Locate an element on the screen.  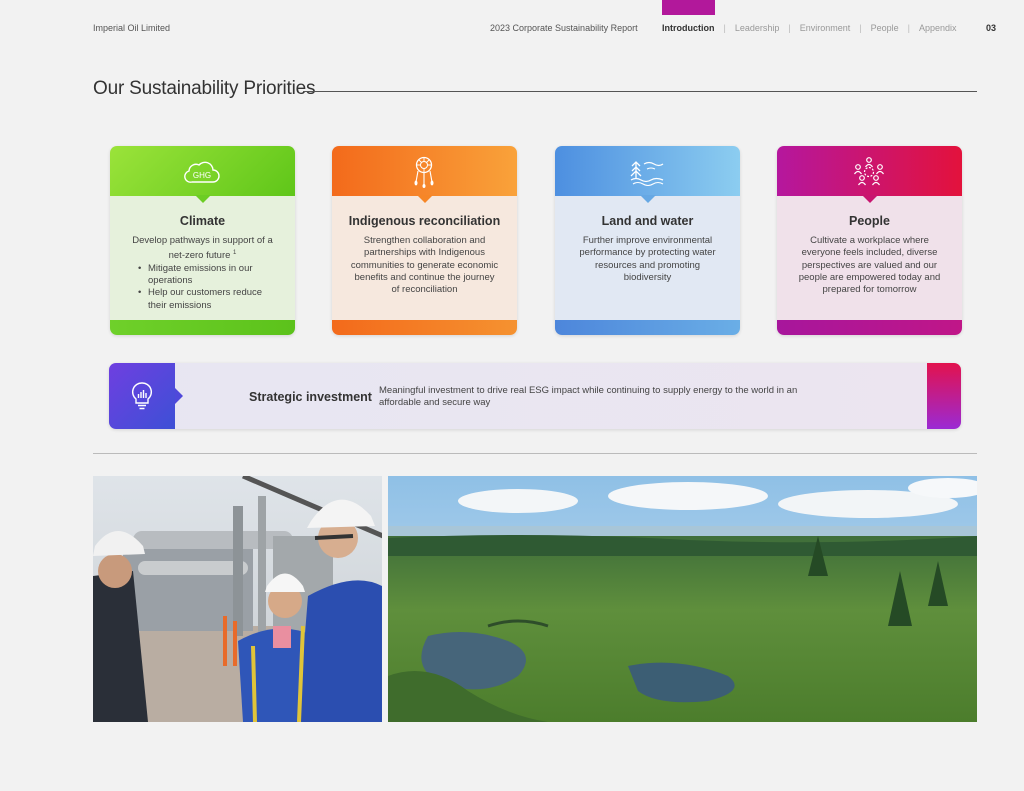
title-divider is located at coordinates (640, 91).